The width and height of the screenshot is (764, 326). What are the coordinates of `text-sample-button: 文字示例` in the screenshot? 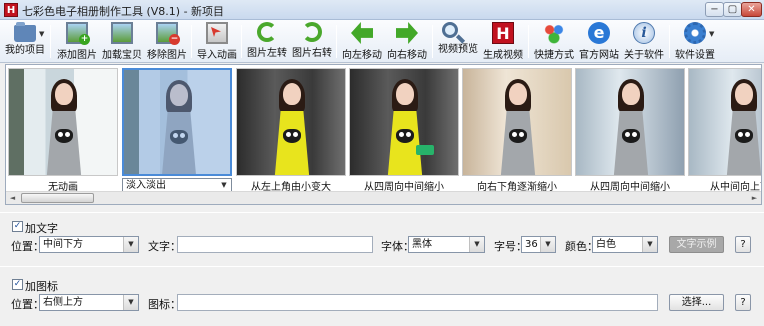 It's located at (696, 244).